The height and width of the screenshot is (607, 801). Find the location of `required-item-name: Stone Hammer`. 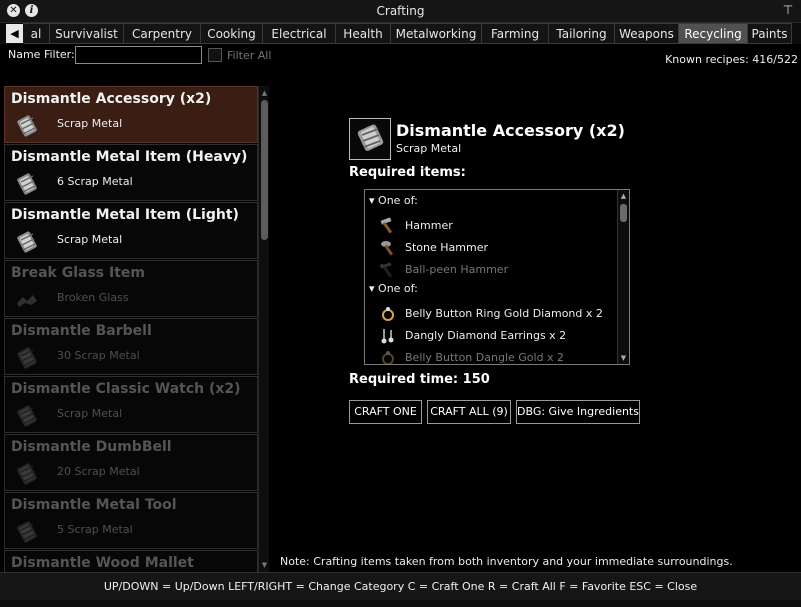

required-item-name: Stone Hammer is located at coordinates (446, 247).